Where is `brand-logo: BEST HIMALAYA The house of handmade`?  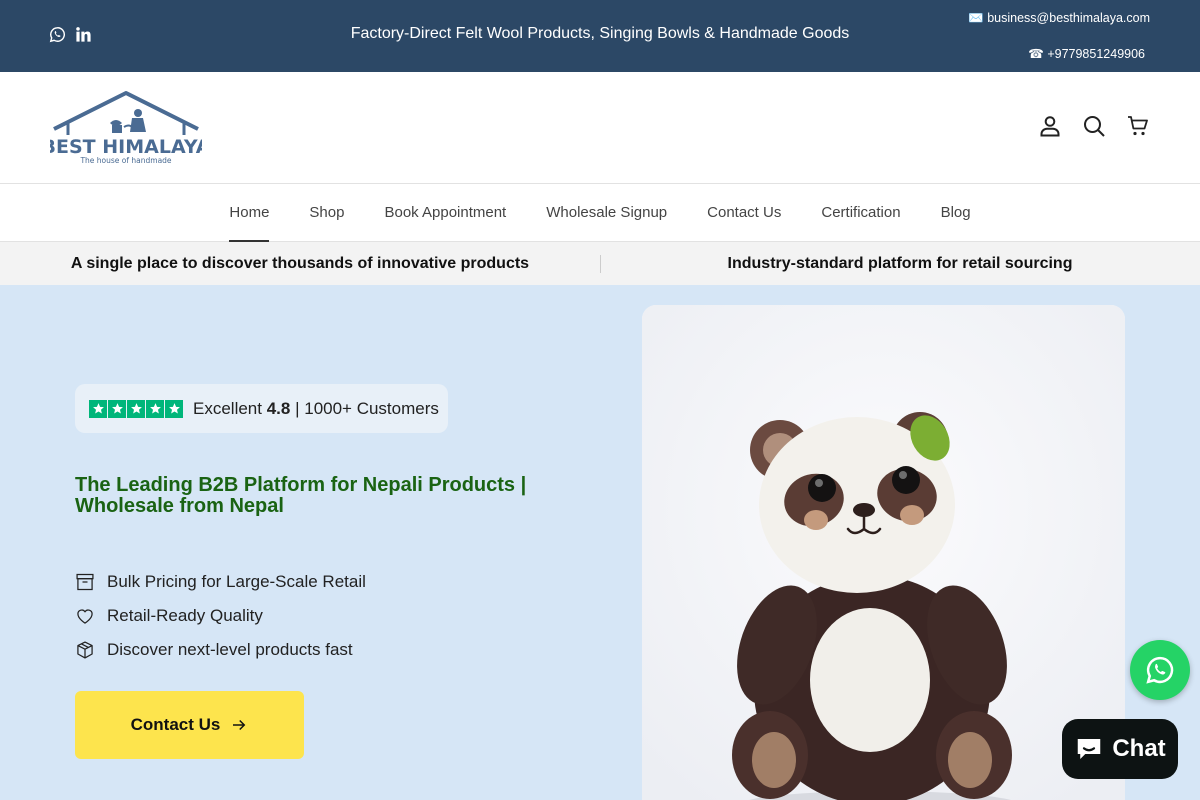
brand-logo: BEST HIMALAYA The house of handmade is located at coordinates (126, 128).